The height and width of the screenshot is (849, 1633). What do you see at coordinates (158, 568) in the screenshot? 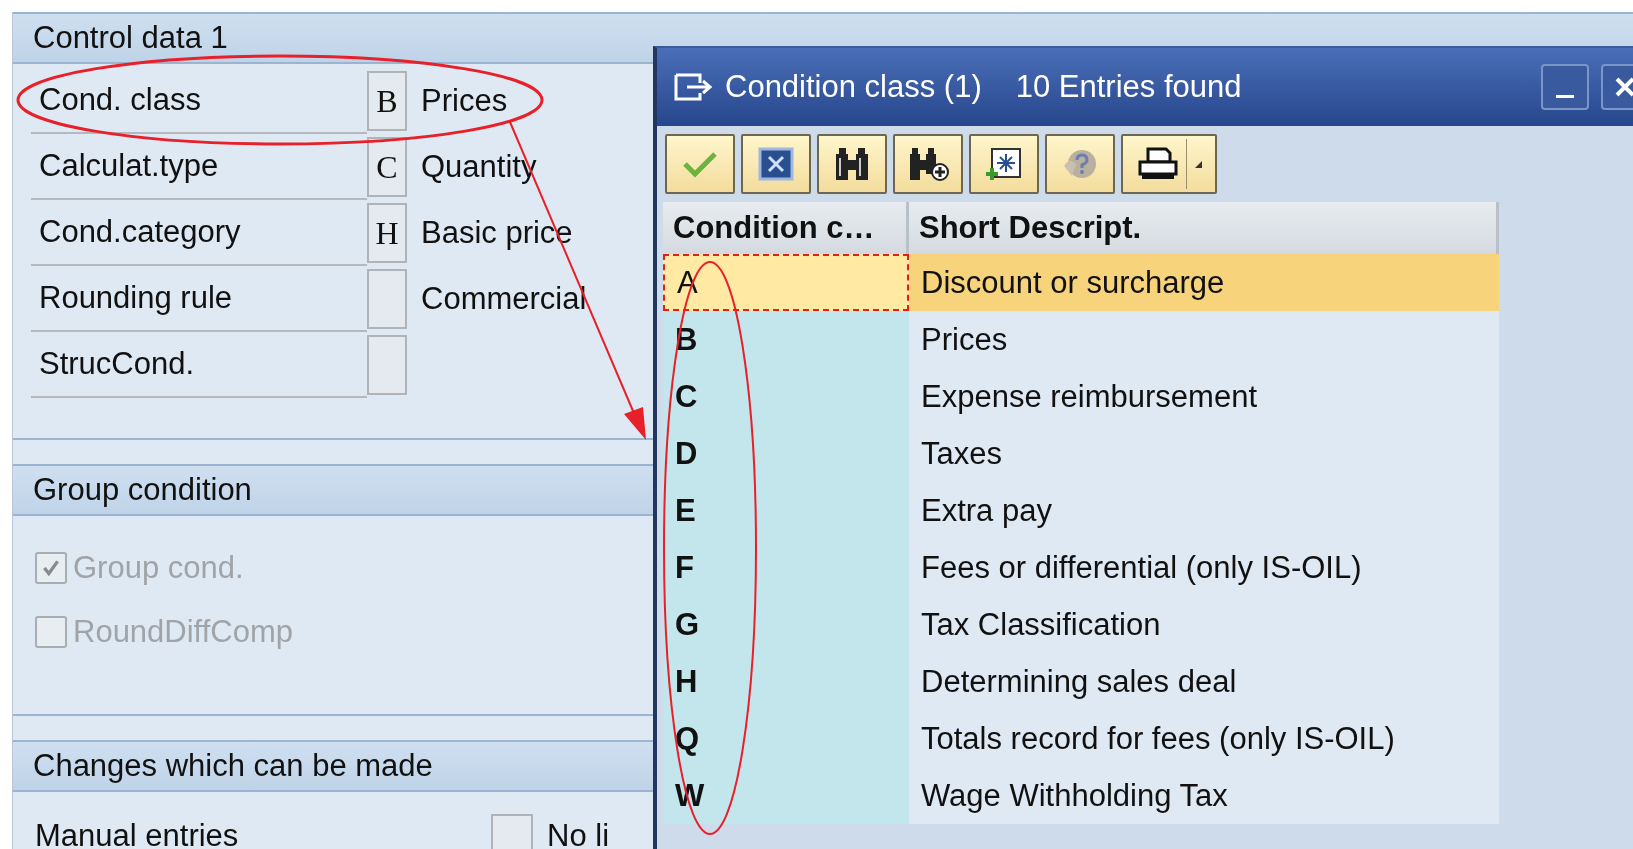
I see `checkbox-label: Group cond.` at bounding box center [158, 568].